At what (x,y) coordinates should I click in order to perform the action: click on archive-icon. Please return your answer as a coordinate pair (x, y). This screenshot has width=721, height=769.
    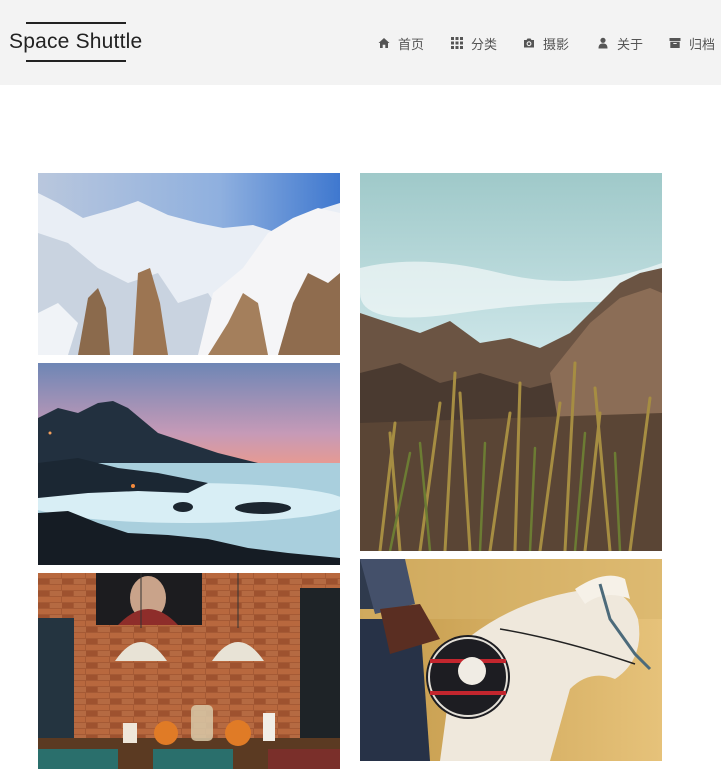
    Looking at the image, I should click on (675, 43).